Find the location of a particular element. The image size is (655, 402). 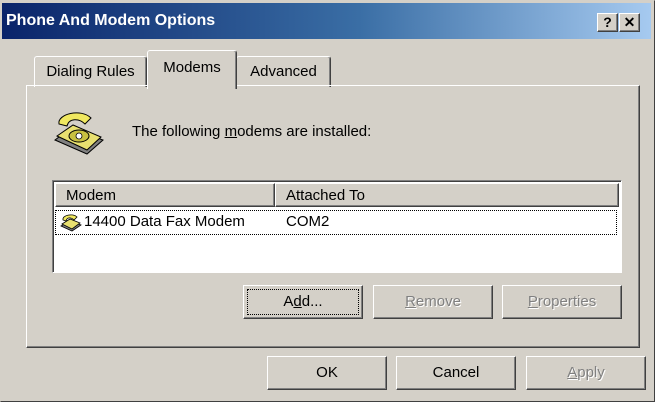

remove-button: Remove is located at coordinates (433, 302).